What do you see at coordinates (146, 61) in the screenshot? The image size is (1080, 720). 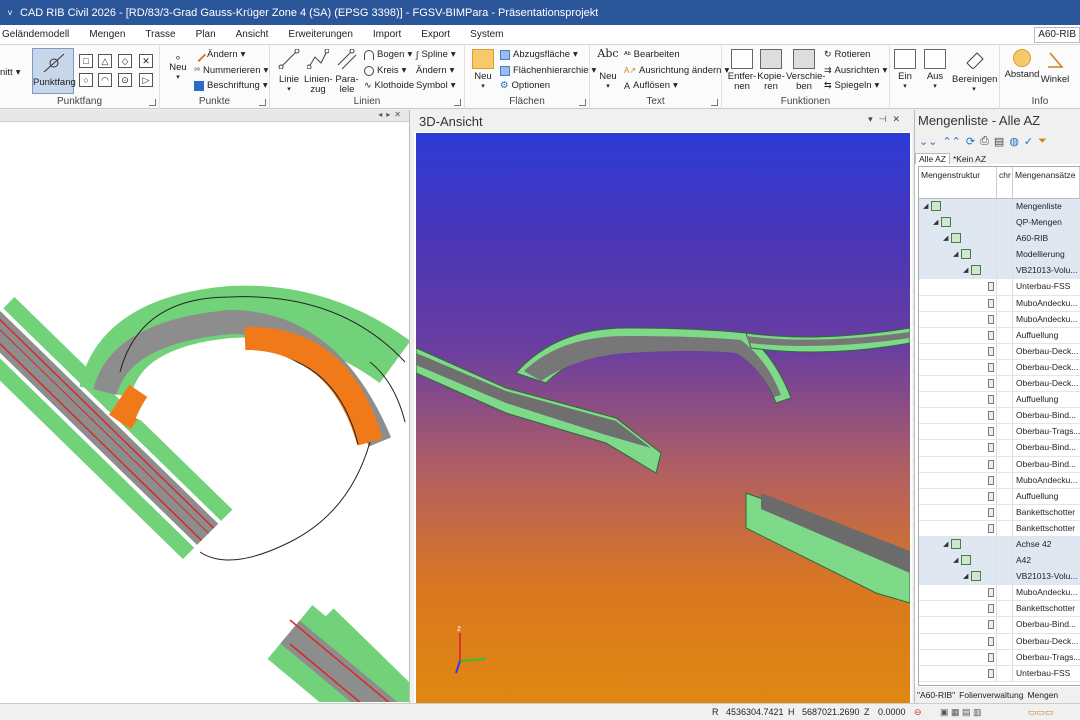 I see `snap-cross-icon: ✕` at bounding box center [146, 61].